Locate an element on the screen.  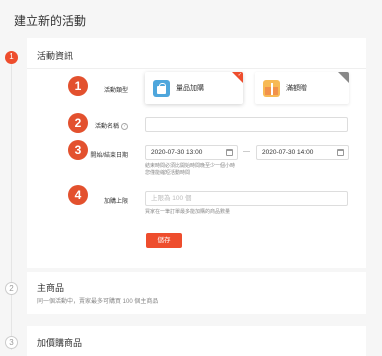
purchase-limit-input: 上限為 100 個 is located at coordinates (246, 198).